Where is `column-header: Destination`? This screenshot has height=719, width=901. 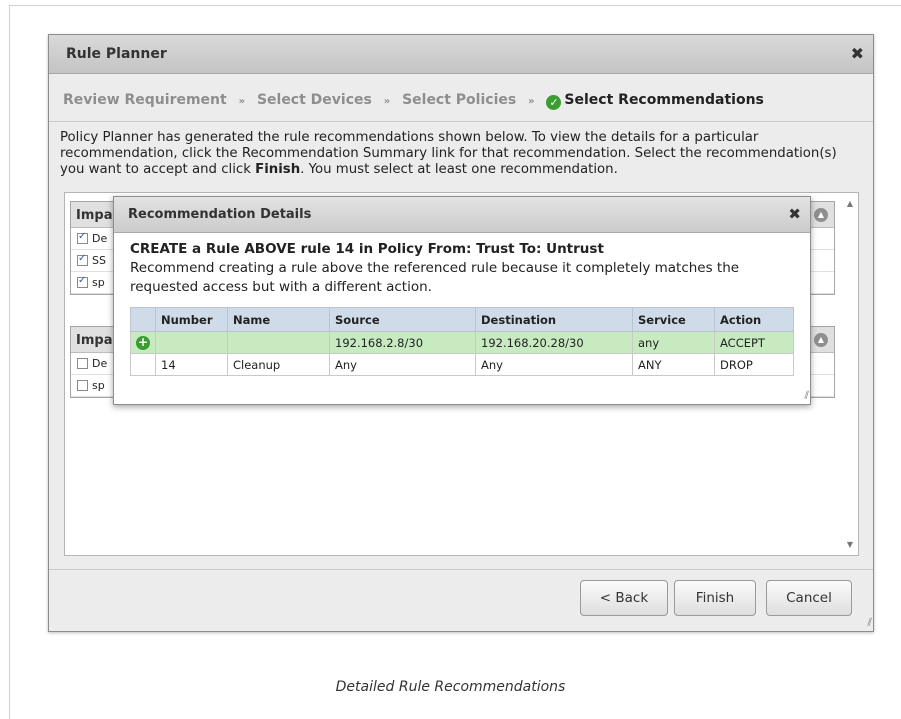 column-header: Destination is located at coordinates (554, 319).